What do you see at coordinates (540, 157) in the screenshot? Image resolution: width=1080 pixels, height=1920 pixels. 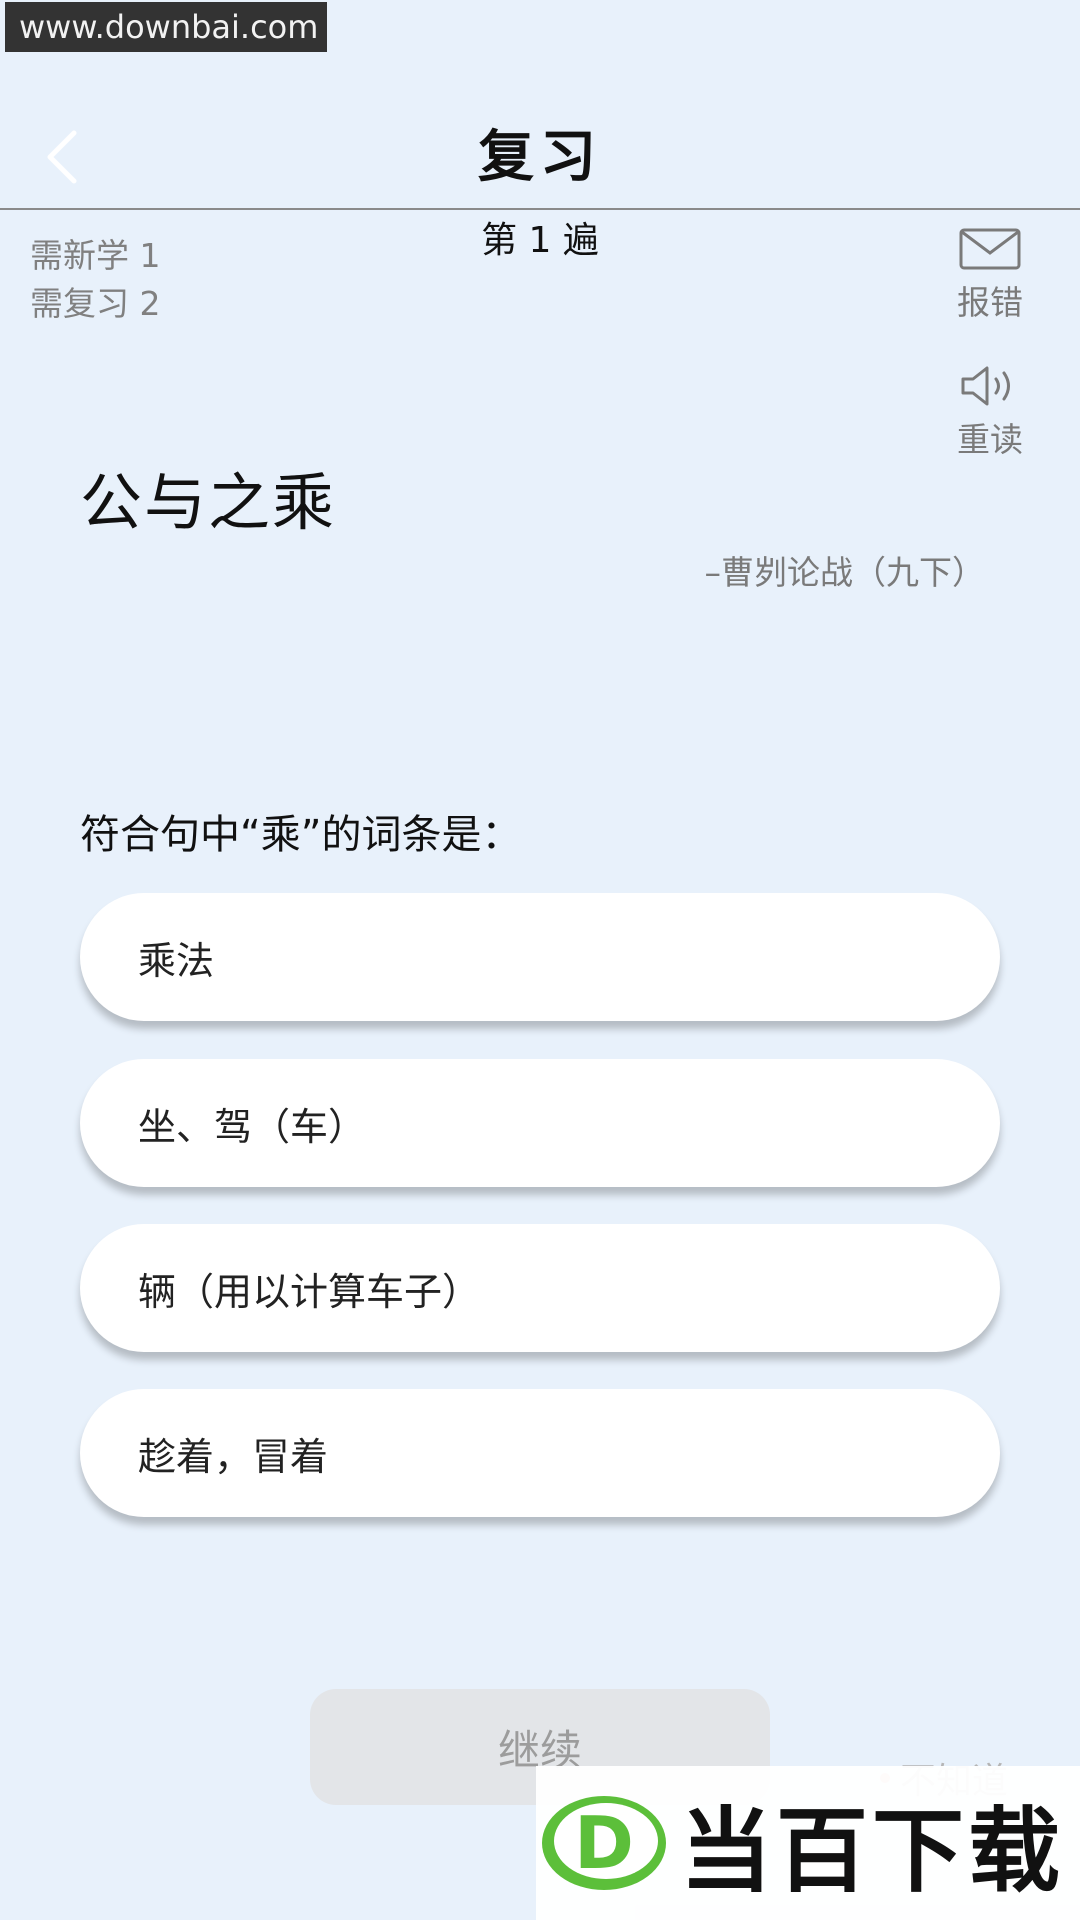 I see `page-title: 复习` at bounding box center [540, 157].